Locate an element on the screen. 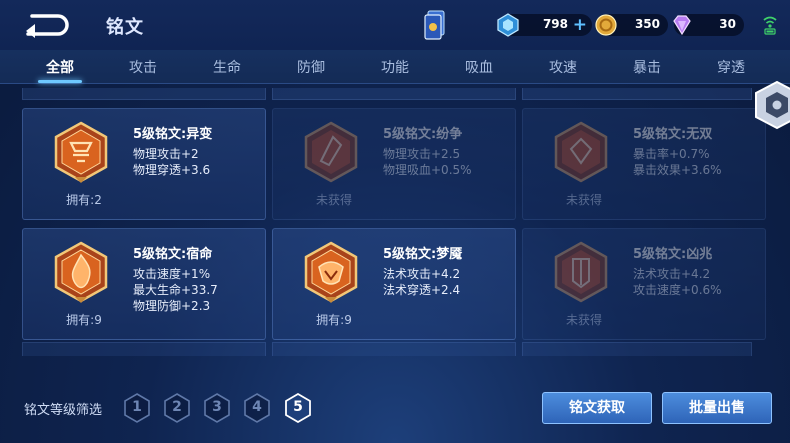 The width and height of the screenshot is (790, 443). diamond-icon is located at coordinates (508, 25).